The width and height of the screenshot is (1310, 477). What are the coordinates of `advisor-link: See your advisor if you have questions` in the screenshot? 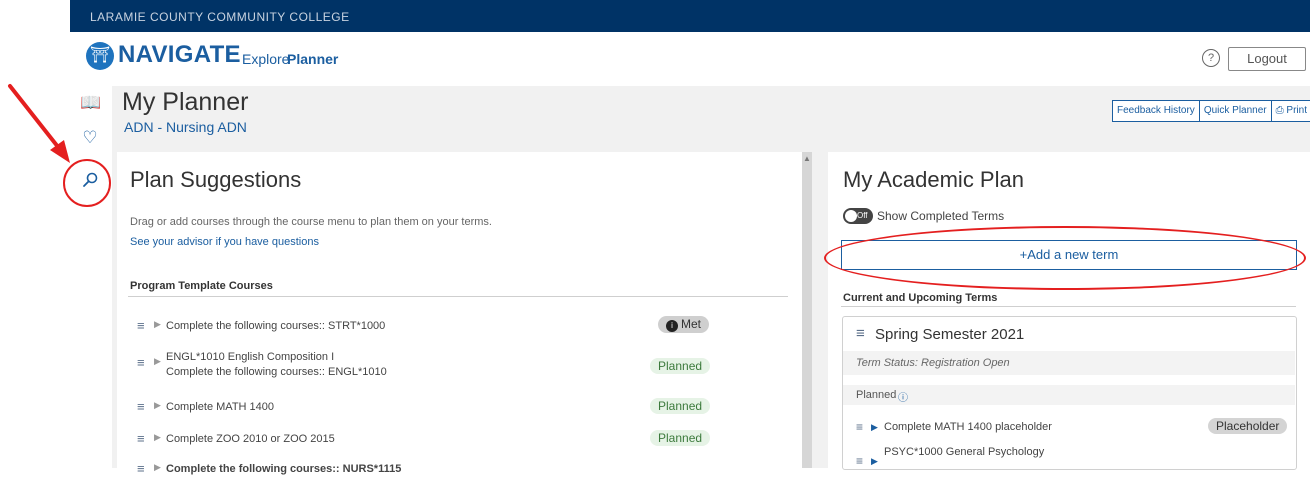 It's located at (224, 242).